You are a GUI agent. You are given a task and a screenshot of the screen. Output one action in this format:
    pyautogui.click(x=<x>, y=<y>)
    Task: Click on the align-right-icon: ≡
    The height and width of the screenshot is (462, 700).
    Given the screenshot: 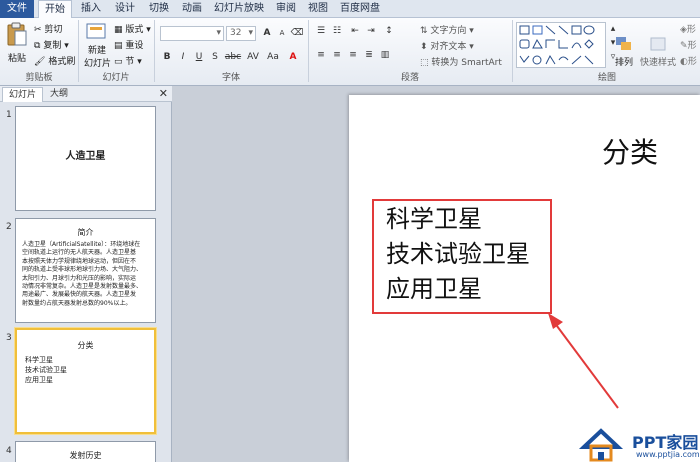 What is the action you would take?
    pyautogui.click(x=353, y=55)
    